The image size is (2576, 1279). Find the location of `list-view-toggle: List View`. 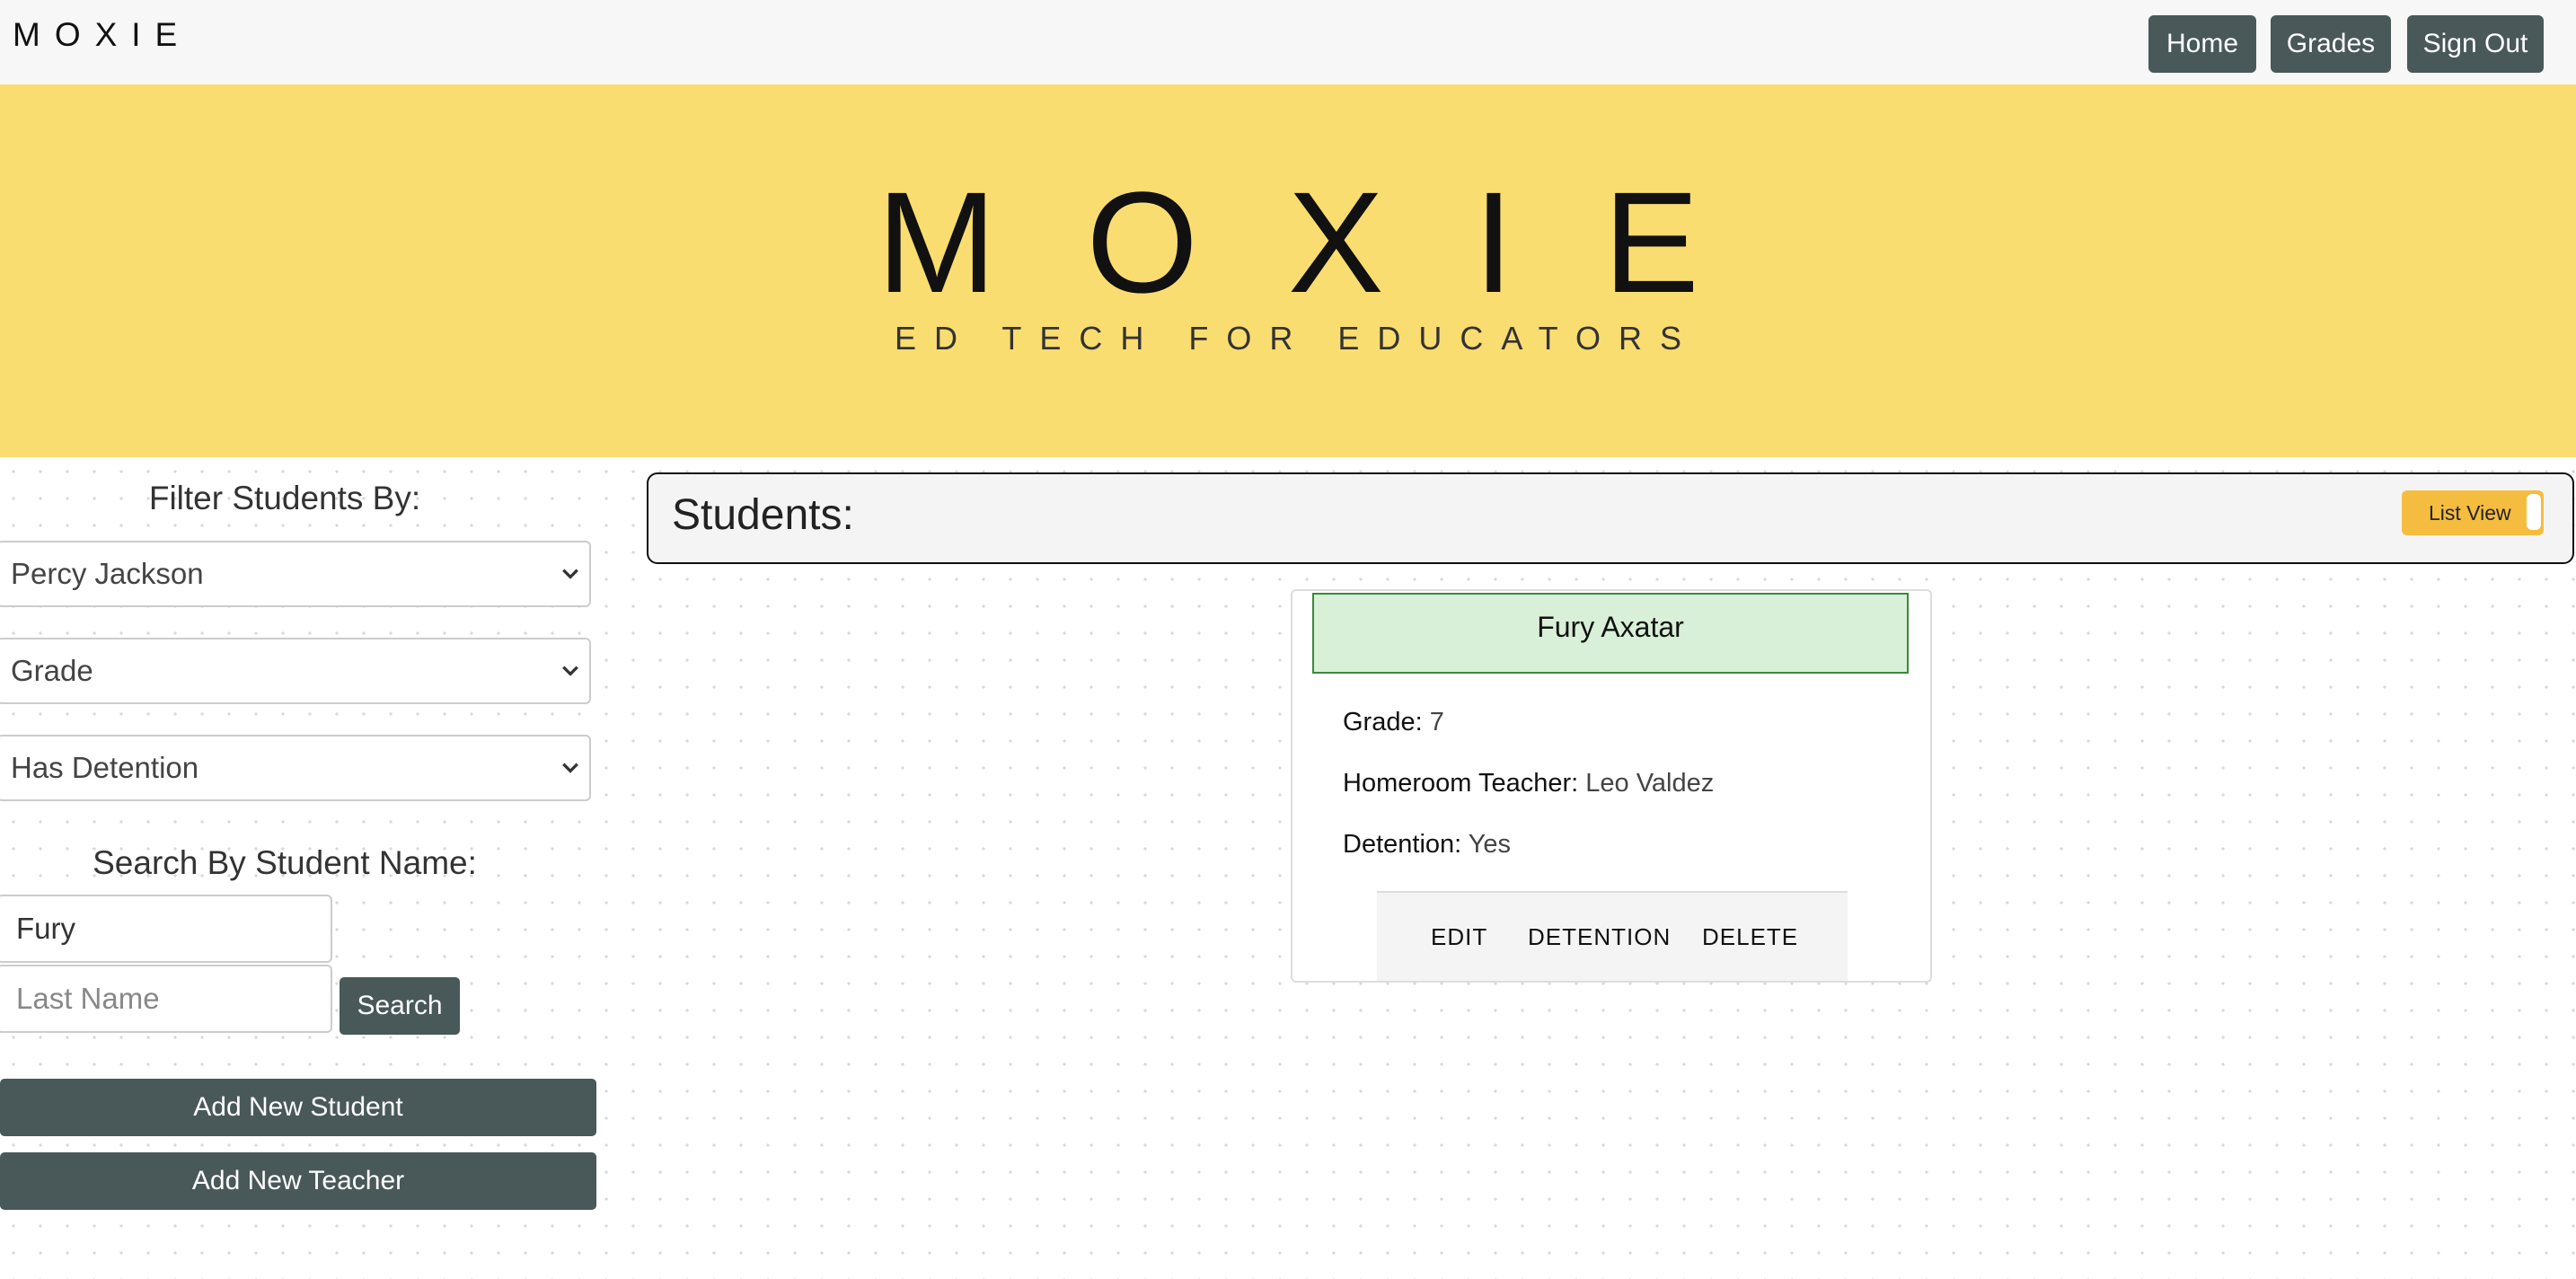

list-view-toggle: List View is located at coordinates (2473, 512).